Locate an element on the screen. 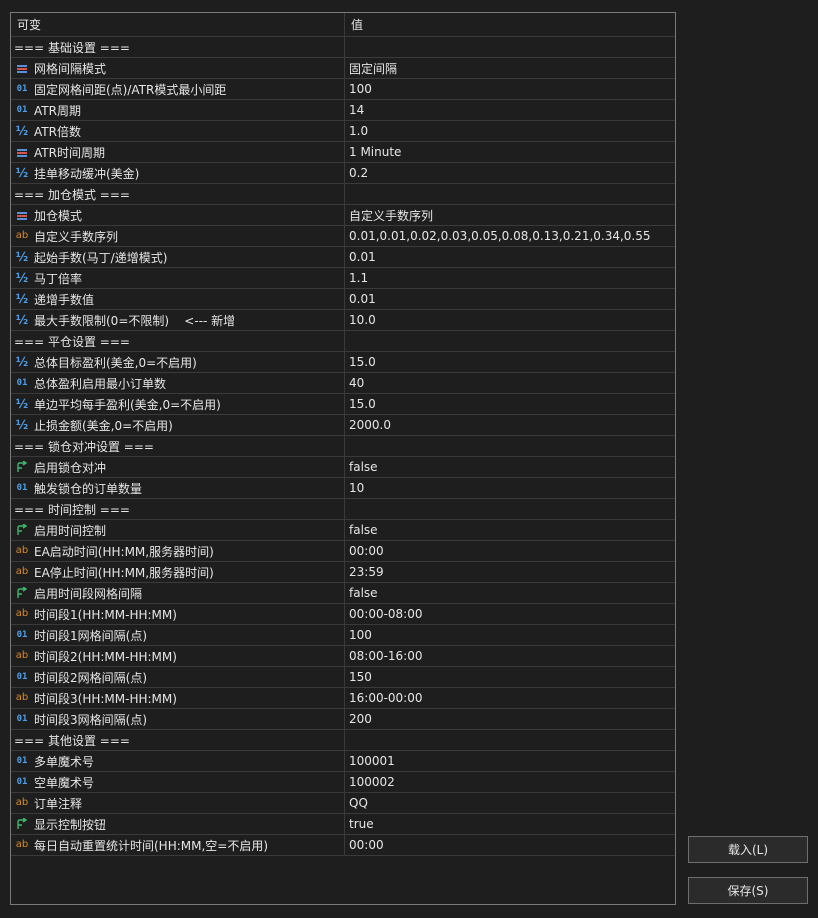  parameter-row: 加仓模式 自定义手数序列 is located at coordinates (343, 215).